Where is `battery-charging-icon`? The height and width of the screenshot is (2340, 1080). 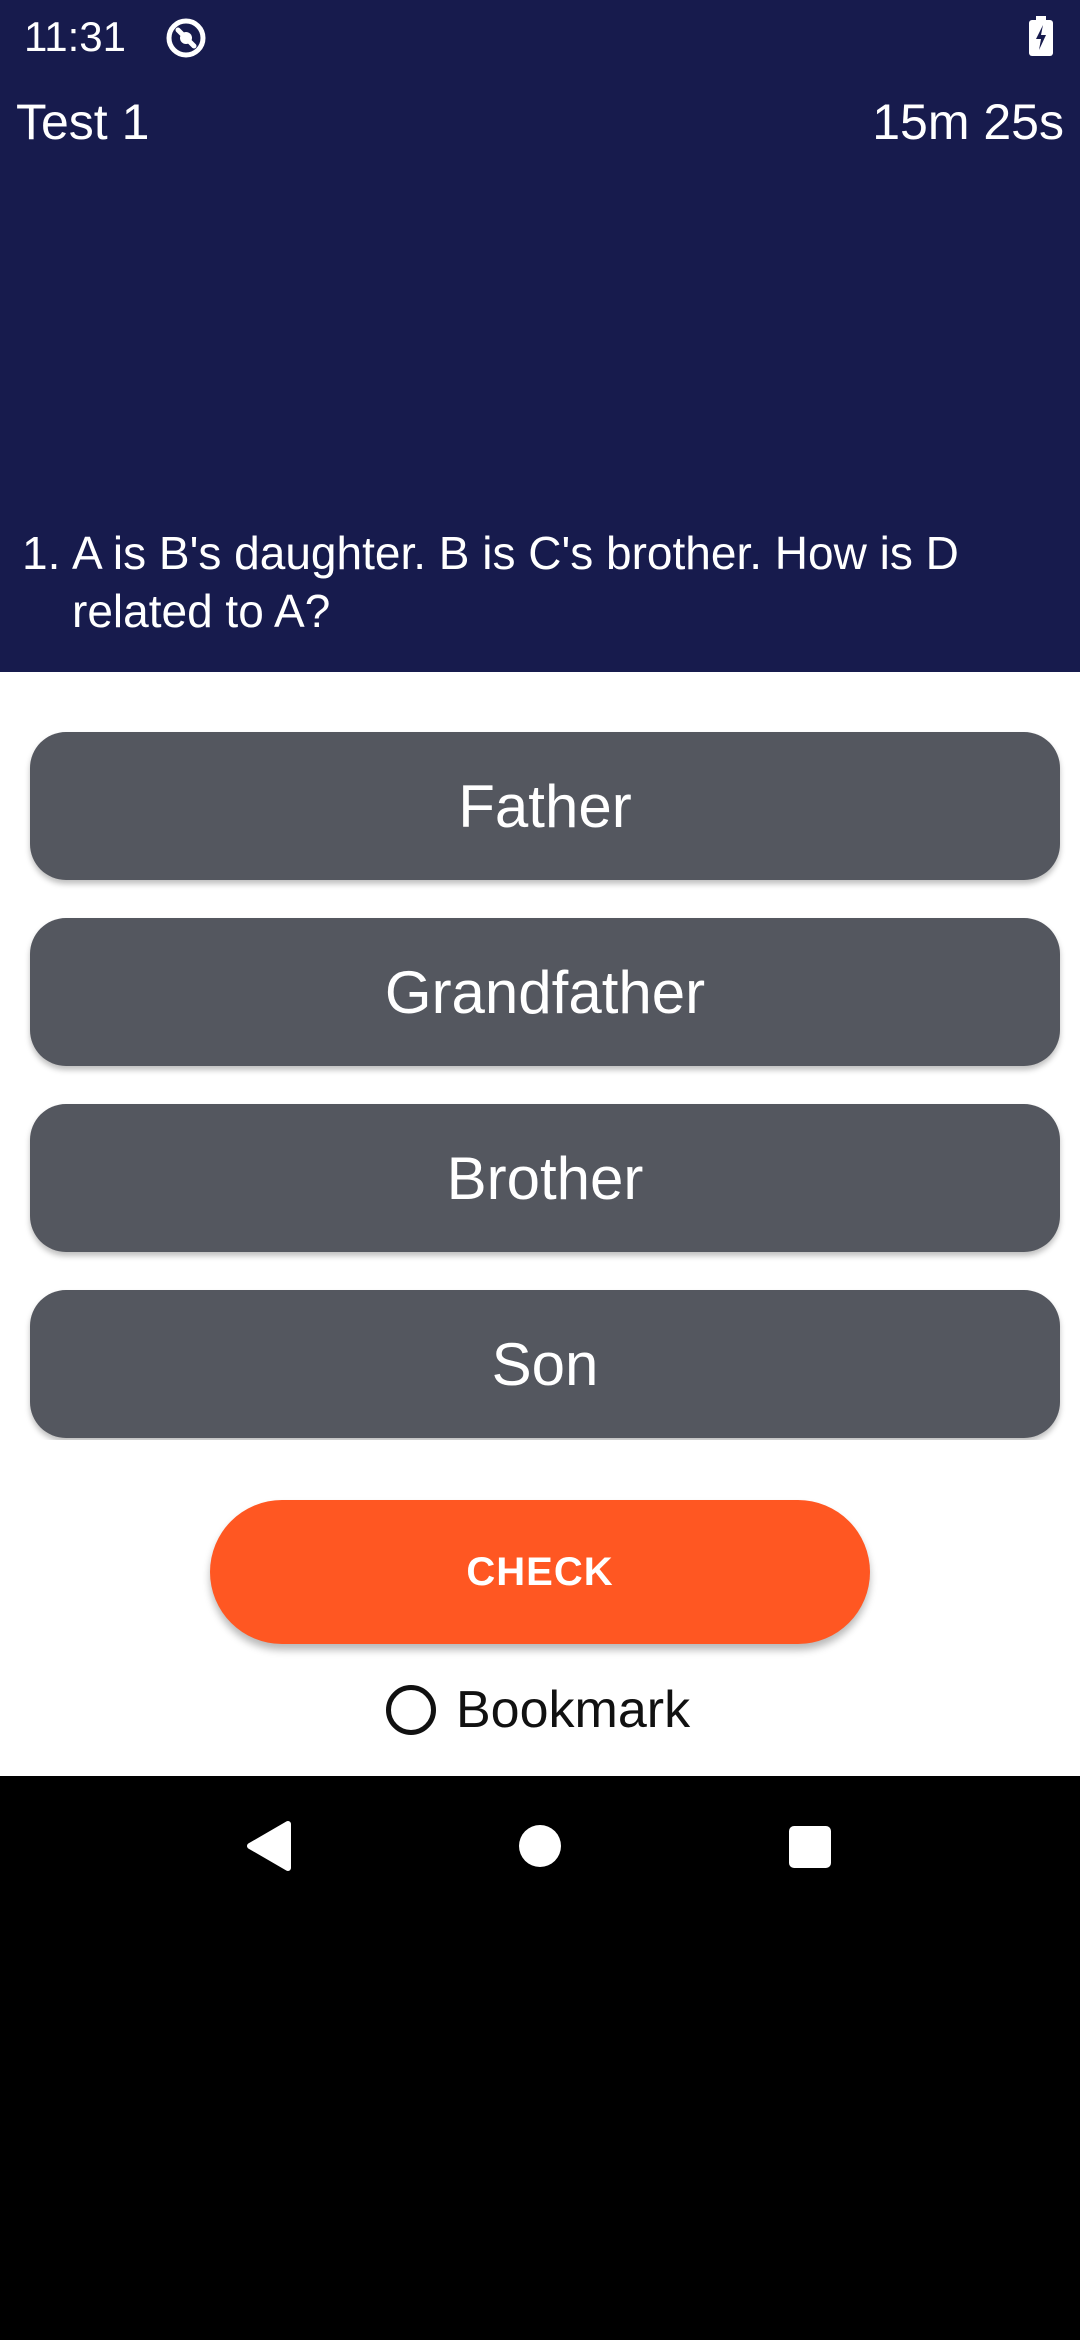
battery-charging-icon is located at coordinates (1041, 36).